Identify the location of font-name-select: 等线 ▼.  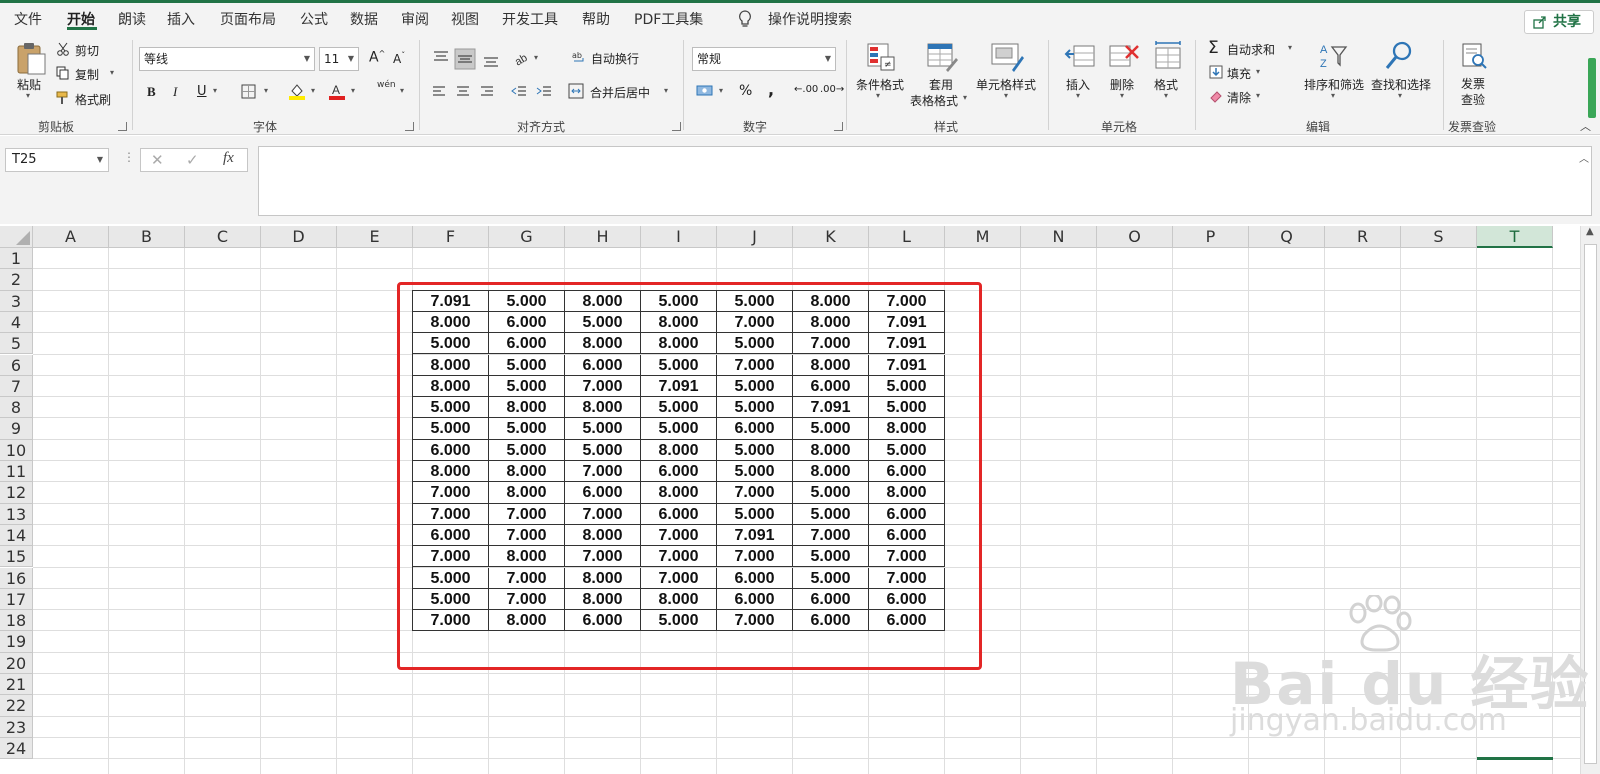
(227, 59).